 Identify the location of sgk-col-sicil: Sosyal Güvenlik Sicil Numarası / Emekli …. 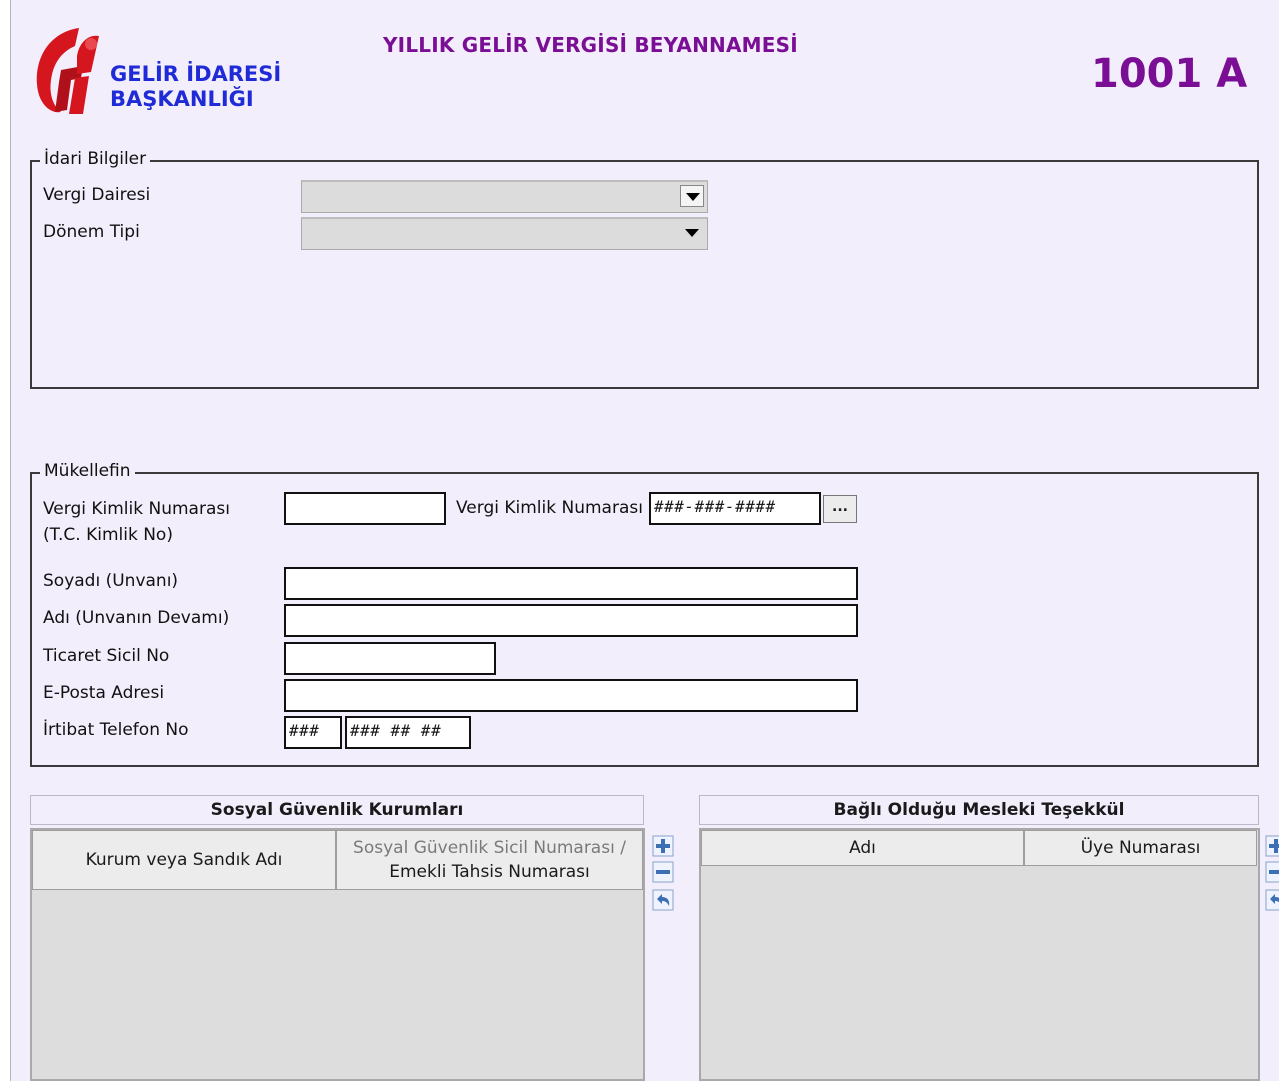
(489, 860).